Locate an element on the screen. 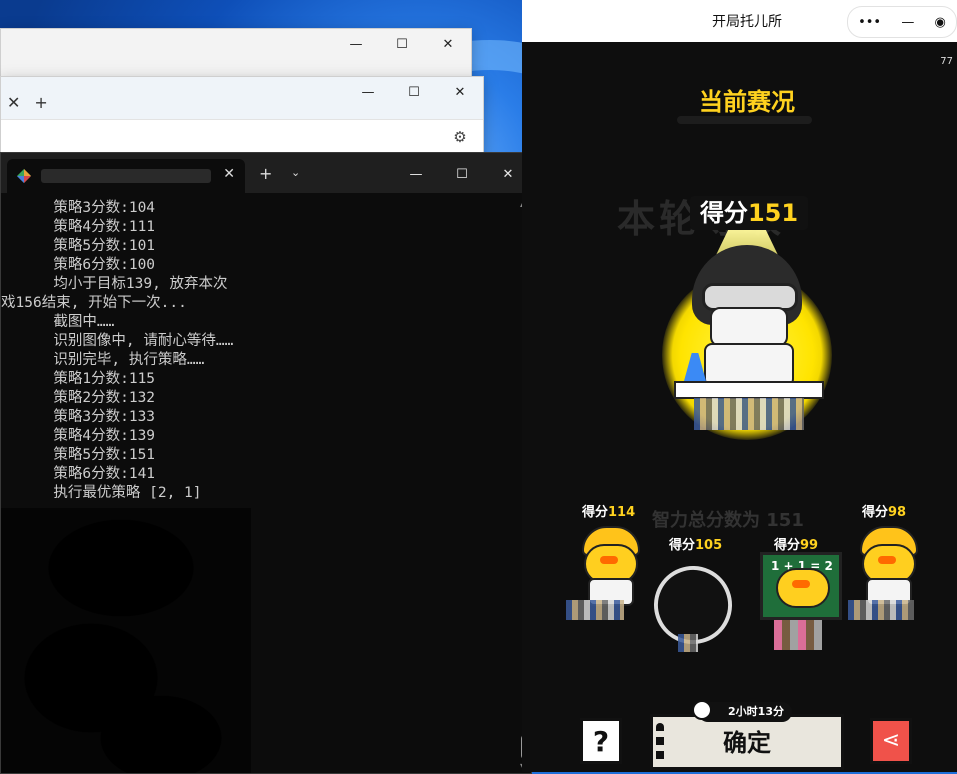 The height and width of the screenshot is (774, 957). confirm-label: 确定 is located at coordinates (747, 743).